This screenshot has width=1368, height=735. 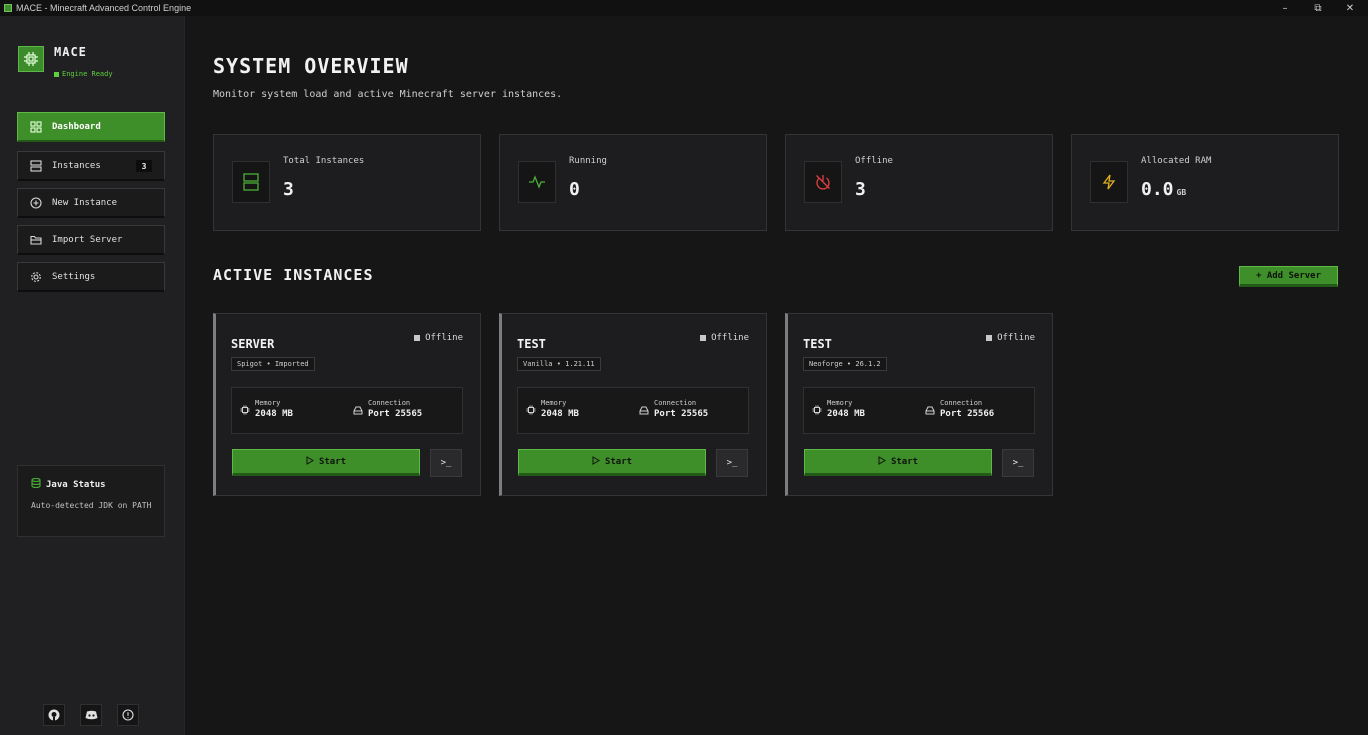 What do you see at coordinates (76, 126) in the screenshot?
I see `nav-label: Dashboard` at bounding box center [76, 126].